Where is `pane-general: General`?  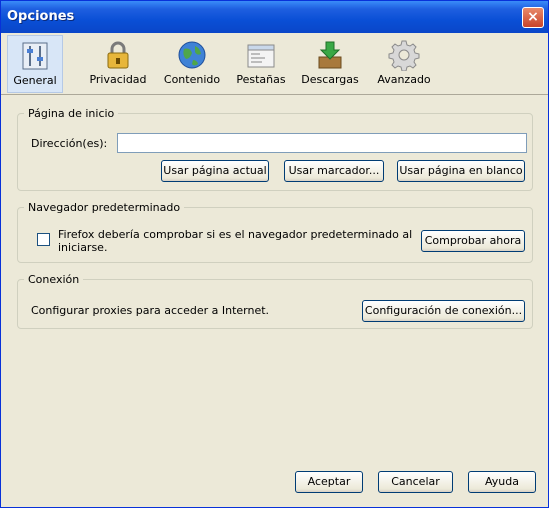 pane-general: General is located at coordinates (35, 64).